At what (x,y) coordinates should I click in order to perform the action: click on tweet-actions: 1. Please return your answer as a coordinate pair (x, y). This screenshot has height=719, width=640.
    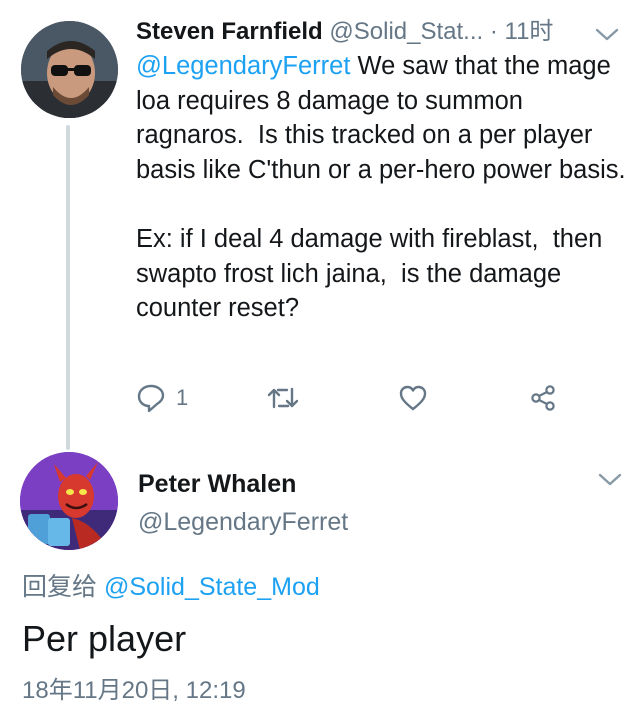
    Looking at the image, I should click on (356, 398).